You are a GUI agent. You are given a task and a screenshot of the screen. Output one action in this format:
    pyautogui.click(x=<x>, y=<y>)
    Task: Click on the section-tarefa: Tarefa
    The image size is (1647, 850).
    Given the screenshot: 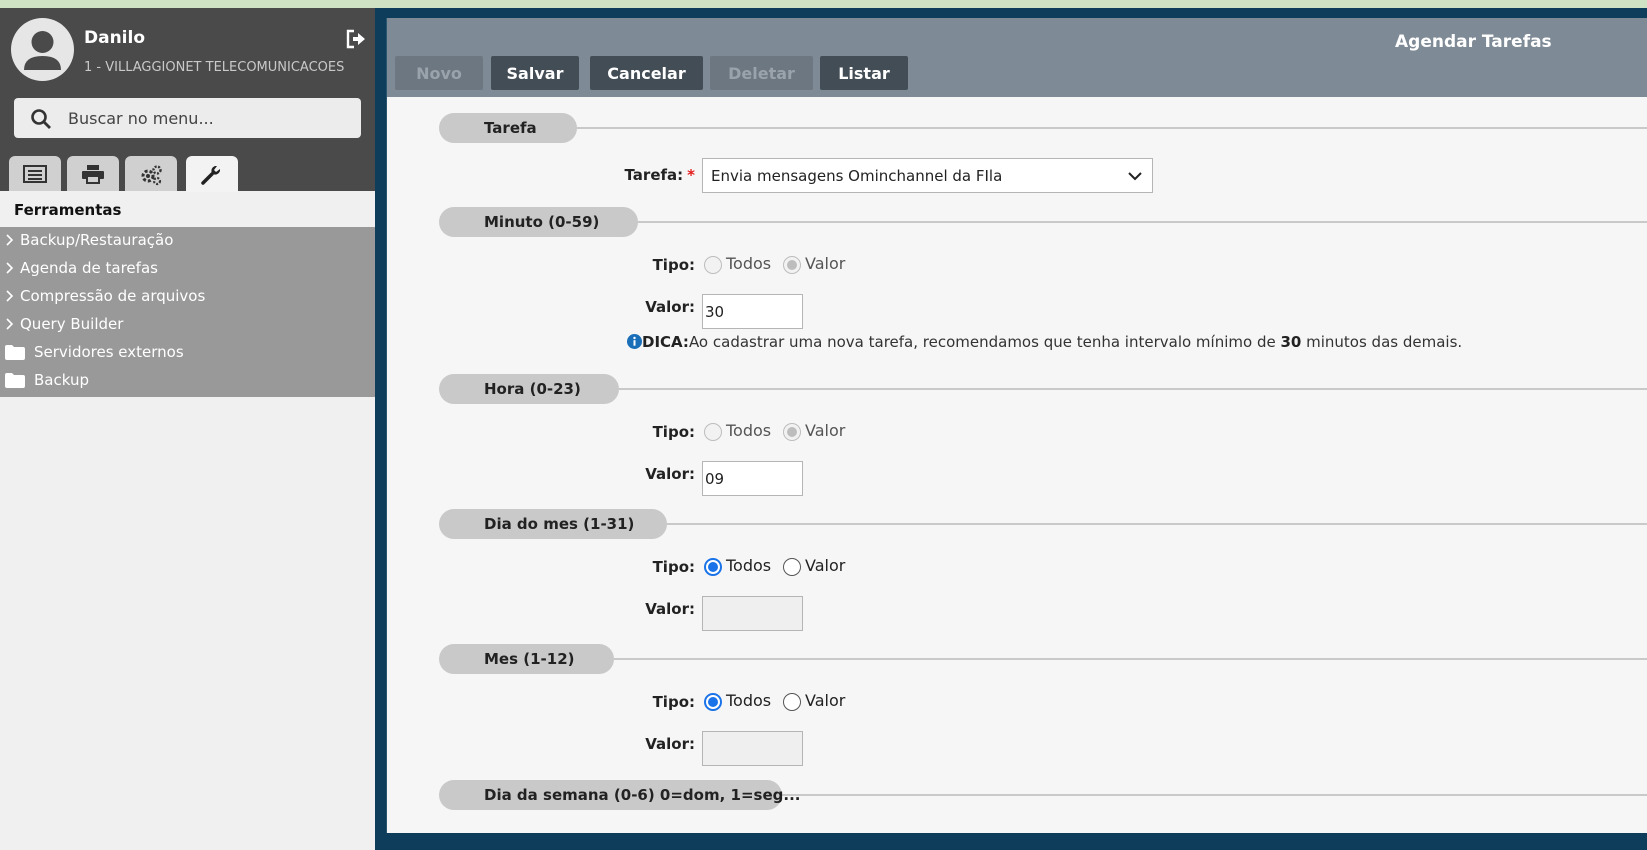 What is the action you would take?
    pyautogui.click(x=508, y=128)
    